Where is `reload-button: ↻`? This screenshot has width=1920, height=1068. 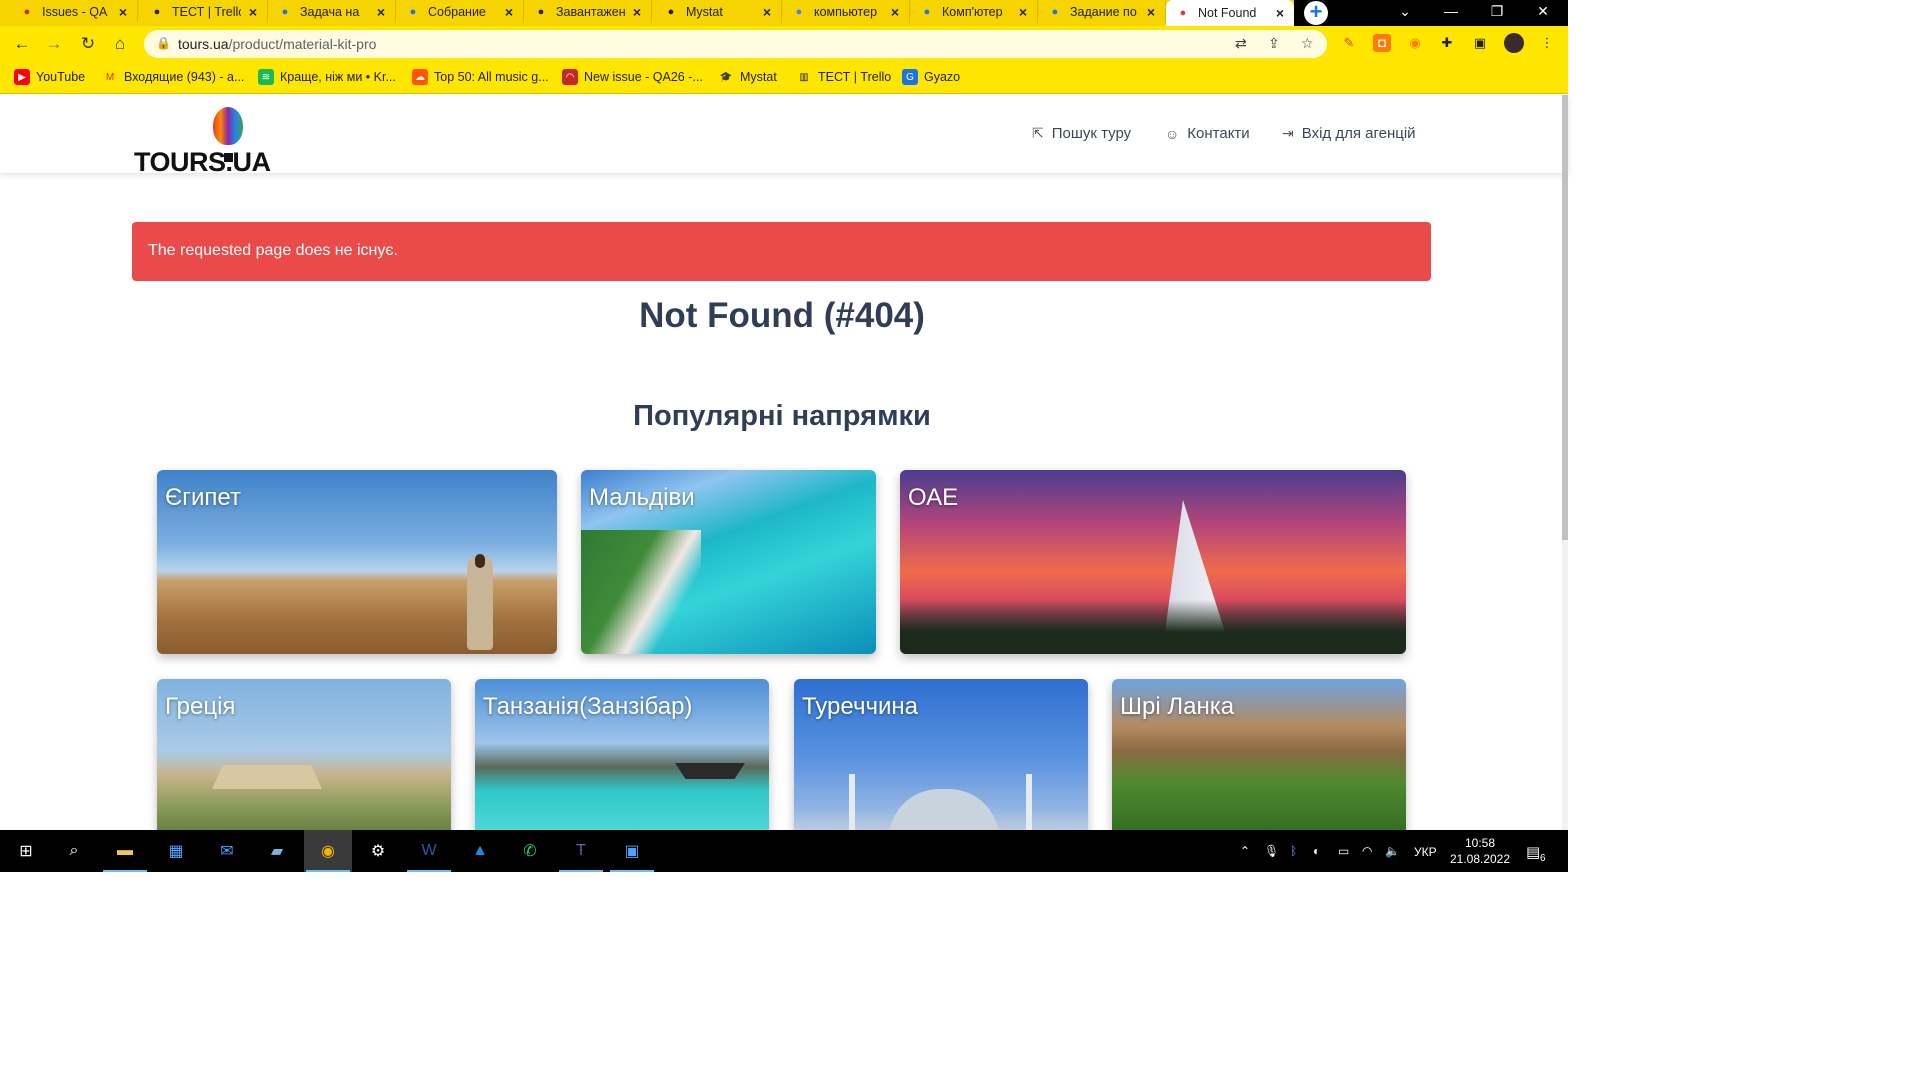 reload-button: ↻ is located at coordinates (88, 44).